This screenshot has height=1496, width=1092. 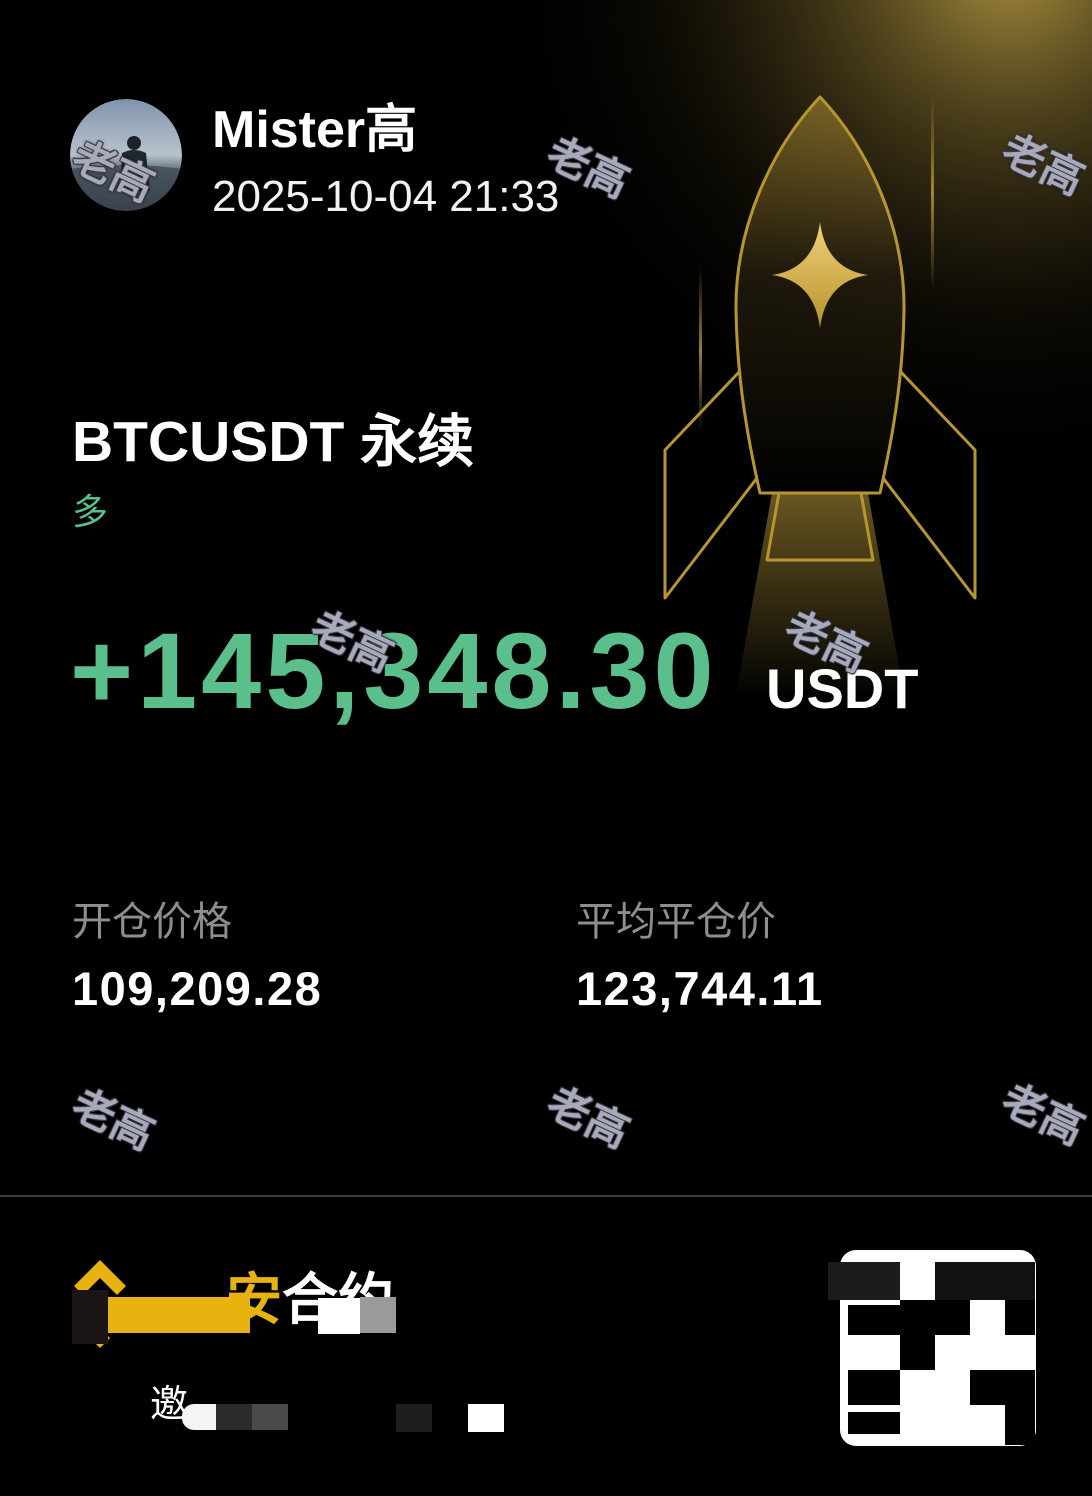 I want to click on pnl-unit: USDT, so click(x=842, y=688).